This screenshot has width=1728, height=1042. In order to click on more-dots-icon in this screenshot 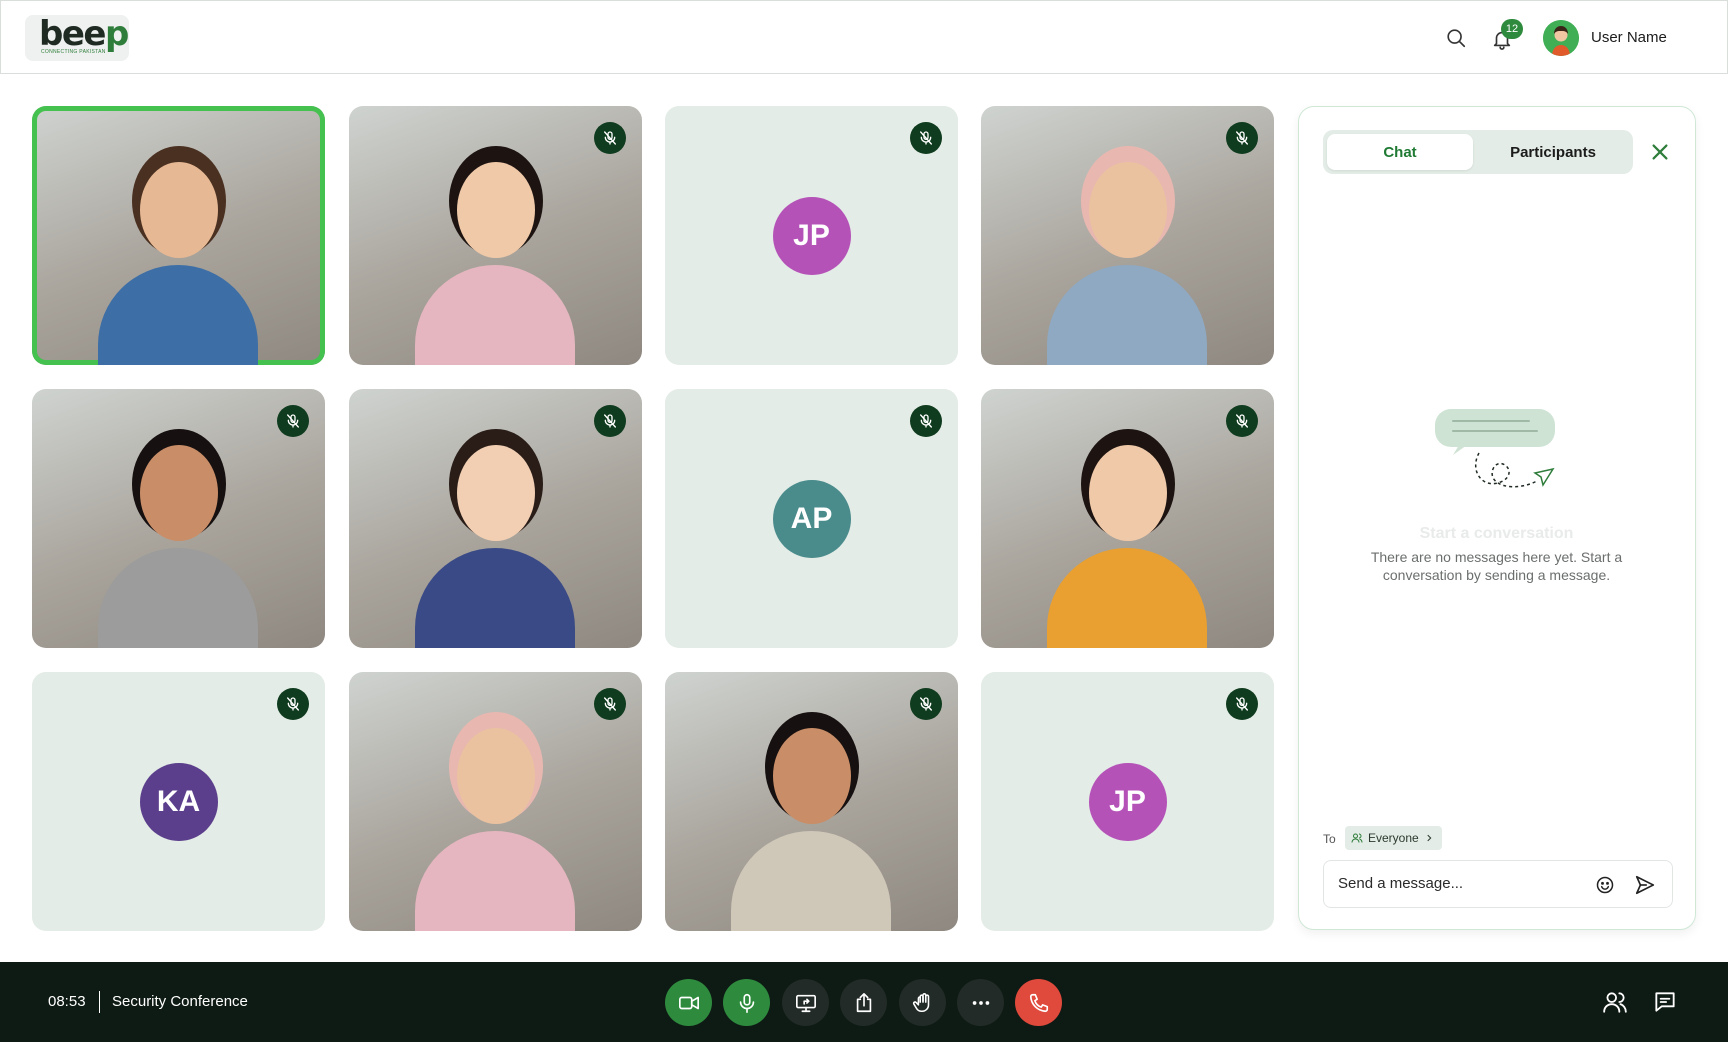, I will do `click(980, 1002)`.